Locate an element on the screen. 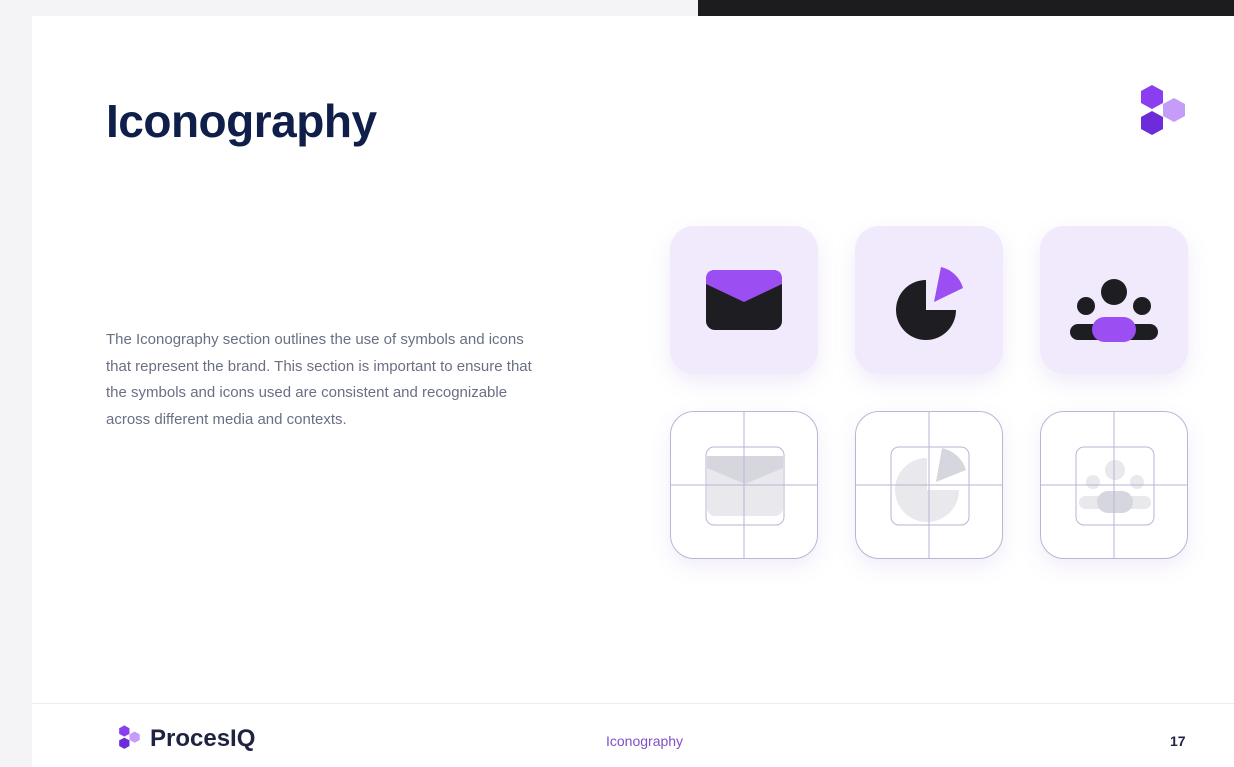 The height and width of the screenshot is (767, 1234). envelope-tile is located at coordinates (744, 300).